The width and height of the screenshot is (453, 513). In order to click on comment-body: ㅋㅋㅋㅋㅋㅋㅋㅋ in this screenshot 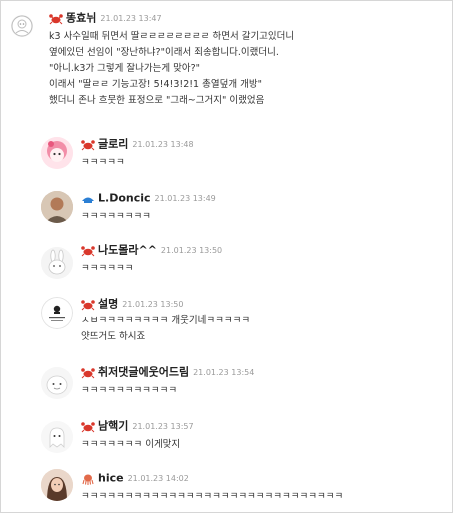, I will do `click(116, 217)`.